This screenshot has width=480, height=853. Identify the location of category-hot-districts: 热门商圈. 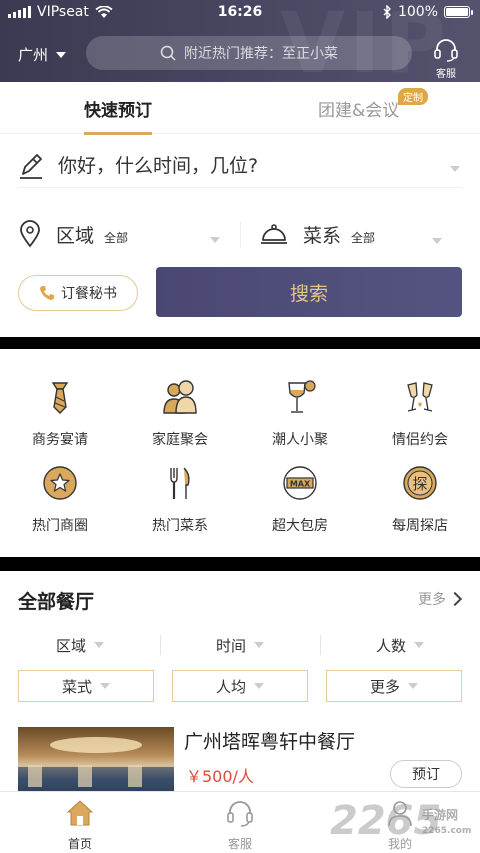
(60, 499).